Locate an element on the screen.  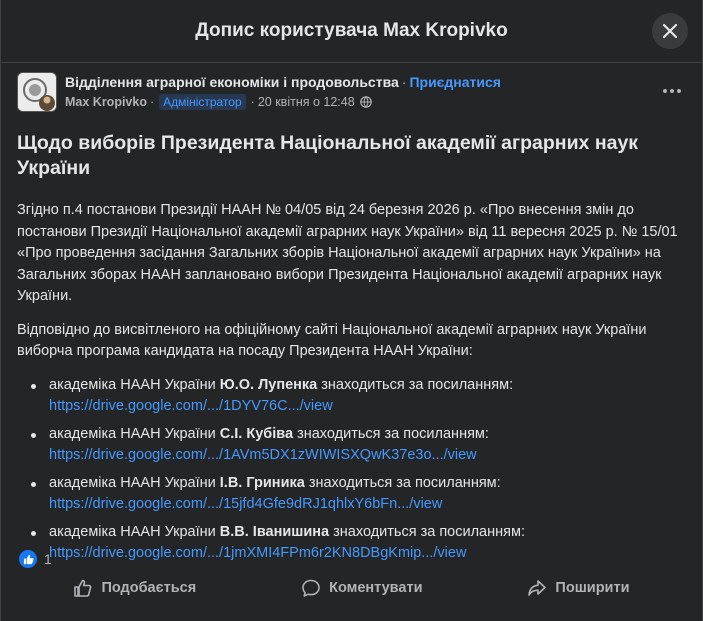
reaction-summary: 1 is located at coordinates (35, 559).